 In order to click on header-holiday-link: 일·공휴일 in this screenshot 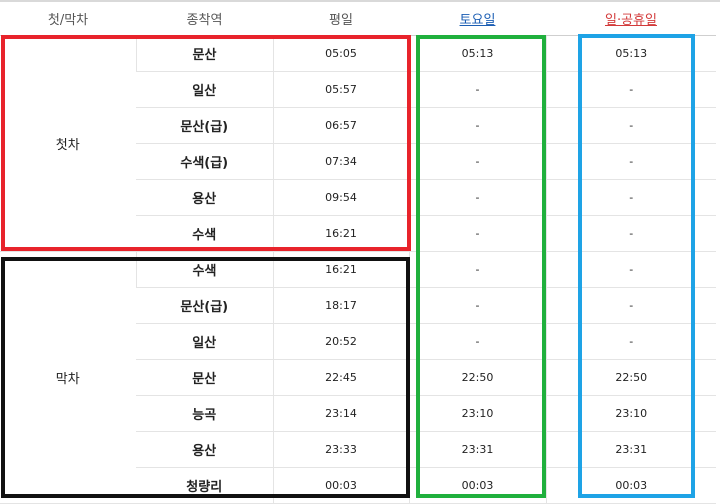, I will do `click(631, 19)`.